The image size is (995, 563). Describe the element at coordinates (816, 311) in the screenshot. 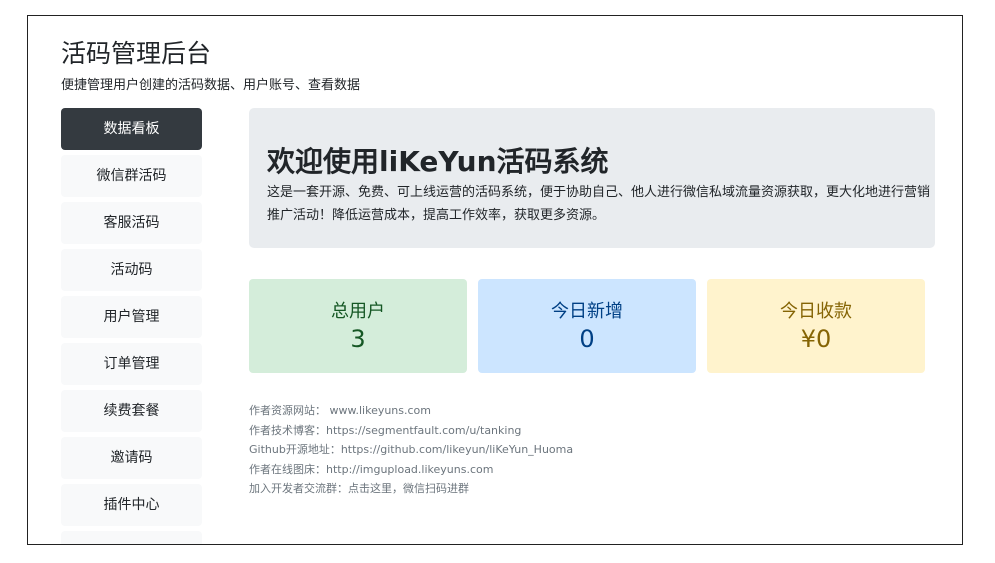

I see `income-today-label: 今日收款` at that location.